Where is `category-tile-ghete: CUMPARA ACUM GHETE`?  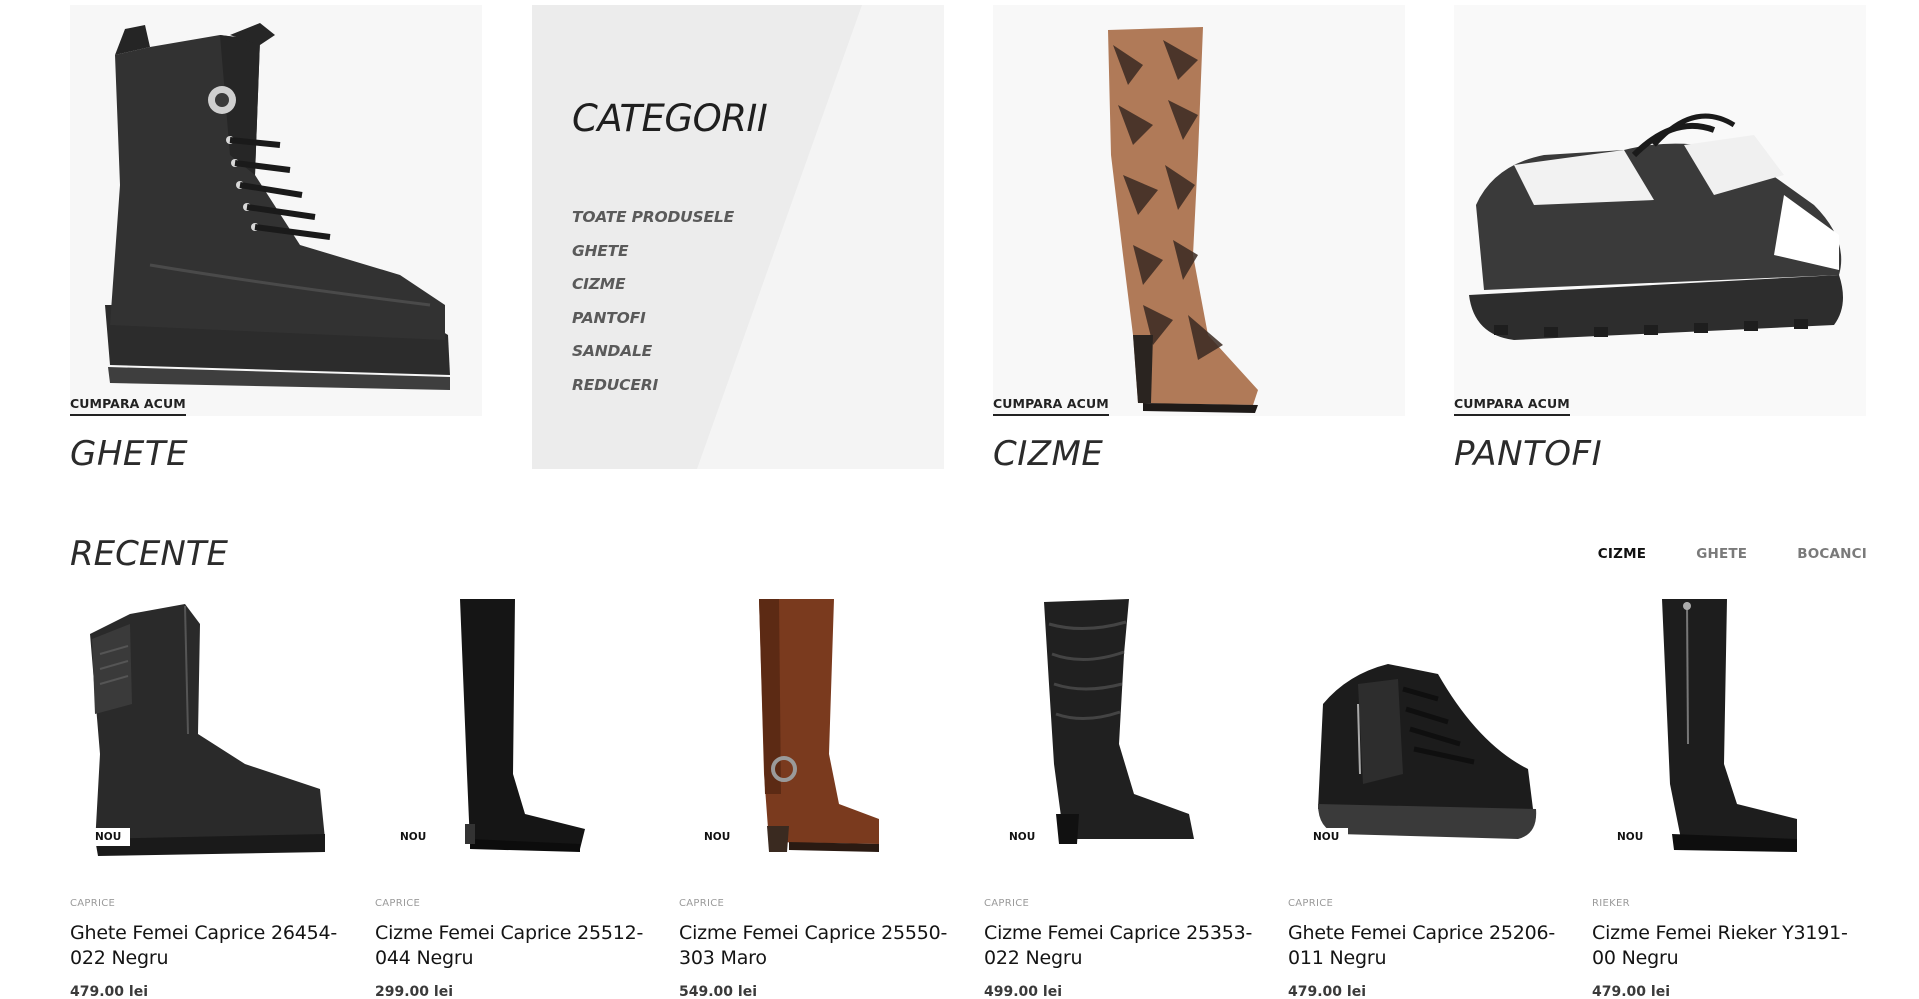
category-tile-ghete: CUMPARA ACUM GHETE is located at coordinates (276, 239).